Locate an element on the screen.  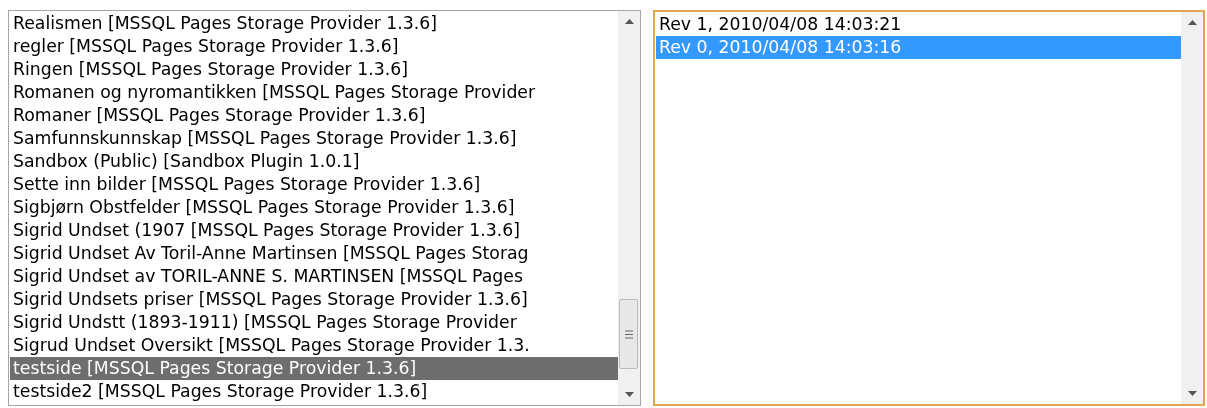
list-item: Ringen [MSSQL Pages Storage Provider 1.3.6] is located at coordinates (314, 69).